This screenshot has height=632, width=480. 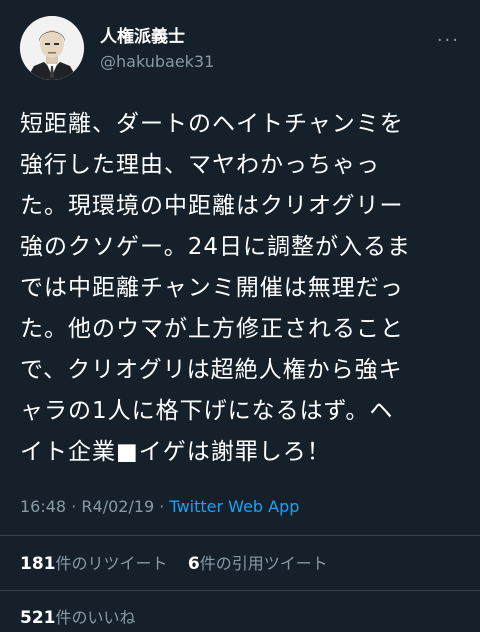 What do you see at coordinates (174, 562) in the screenshot?
I see `engagement-stats: 181件のリツイート 6件の引用ツイート` at bounding box center [174, 562].